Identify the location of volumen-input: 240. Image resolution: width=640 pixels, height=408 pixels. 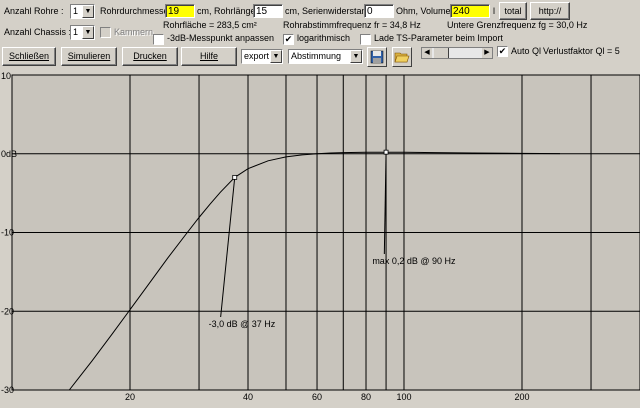
(470, 11).